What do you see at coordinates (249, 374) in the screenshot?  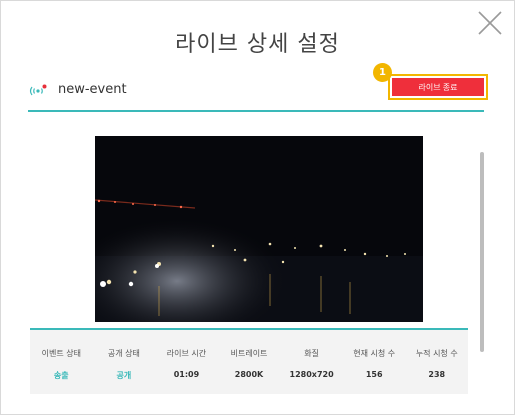 I see `stat-value: 2800K` at bounding box center [249, 374].